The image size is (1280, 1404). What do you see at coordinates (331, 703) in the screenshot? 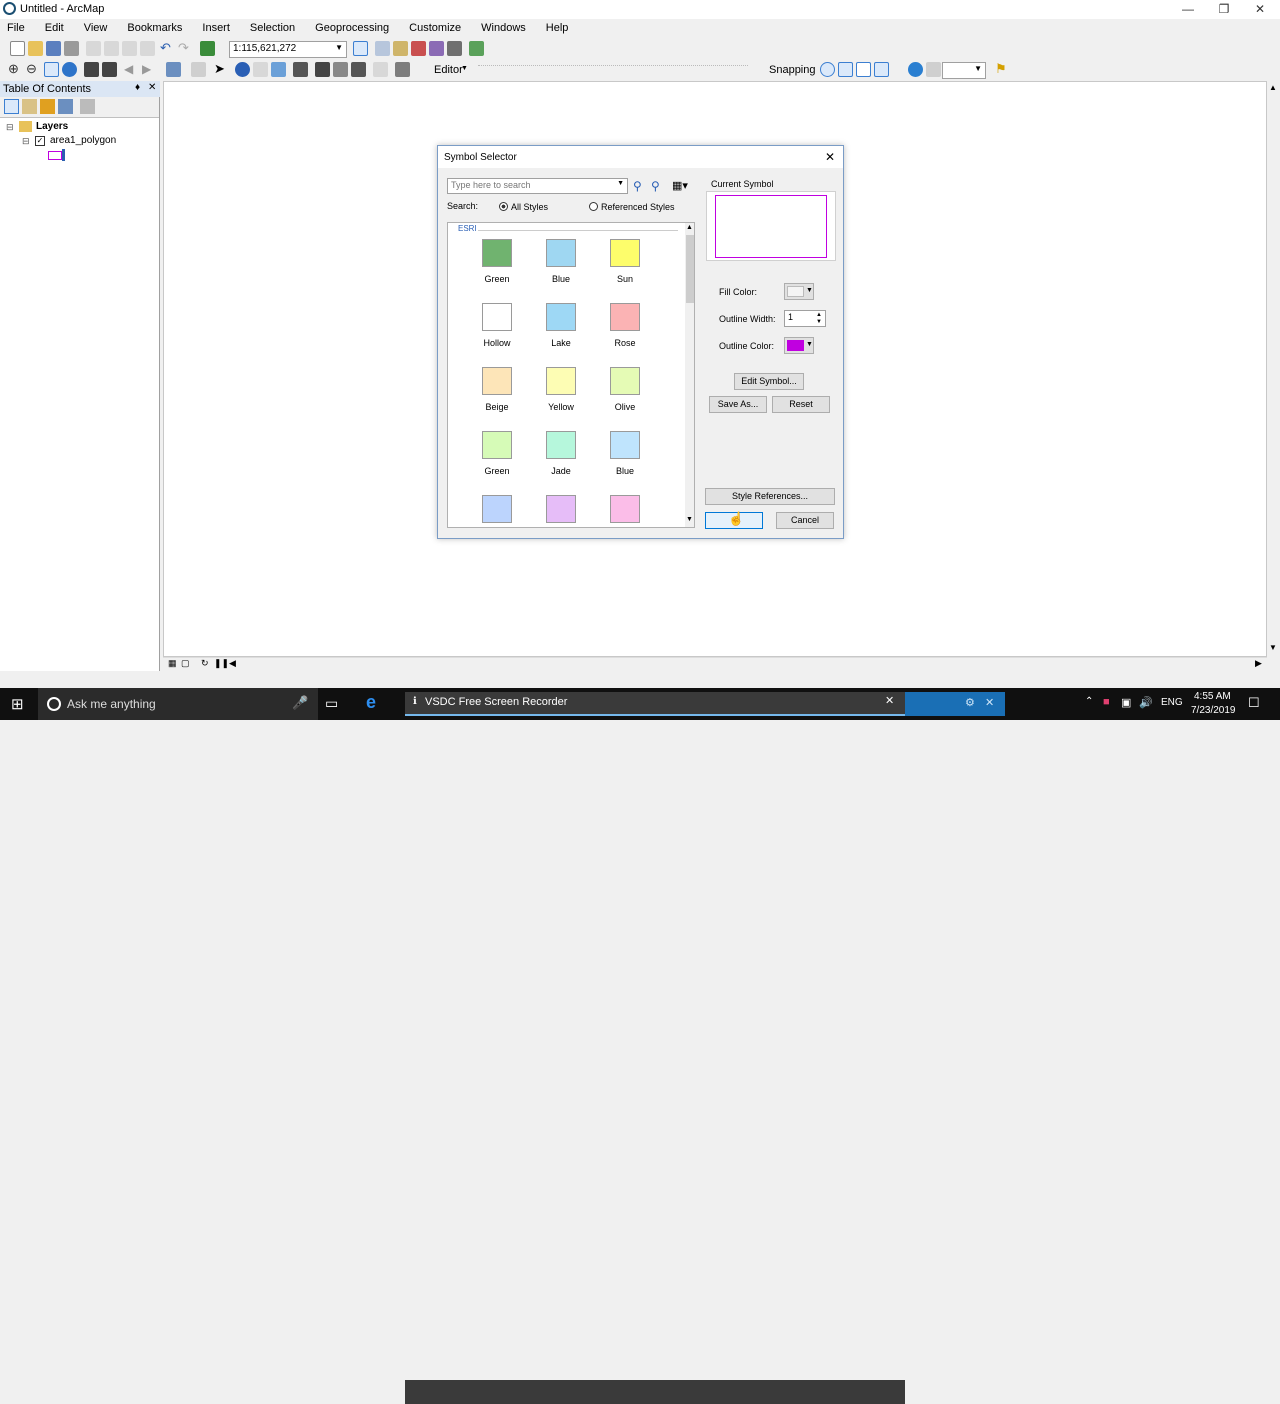
I see `task-view-icon: ▭` at bounding box center [331, 703].